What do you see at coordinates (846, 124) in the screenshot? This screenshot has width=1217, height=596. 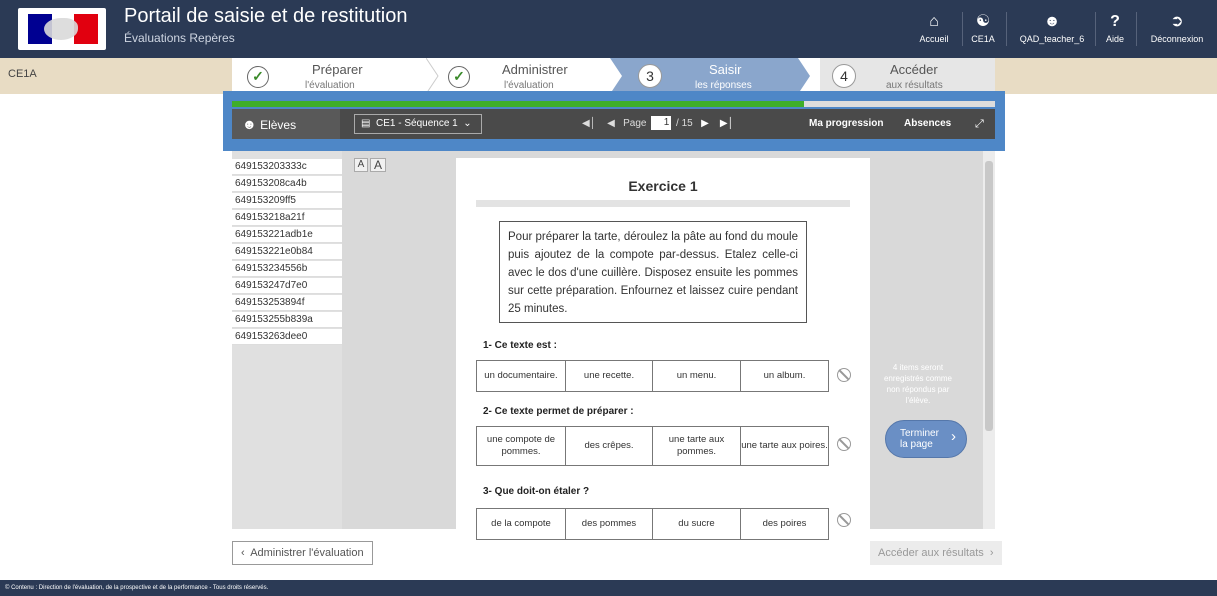 I see `my-progress-button: Ma progression` at bounding box center [846, 124].